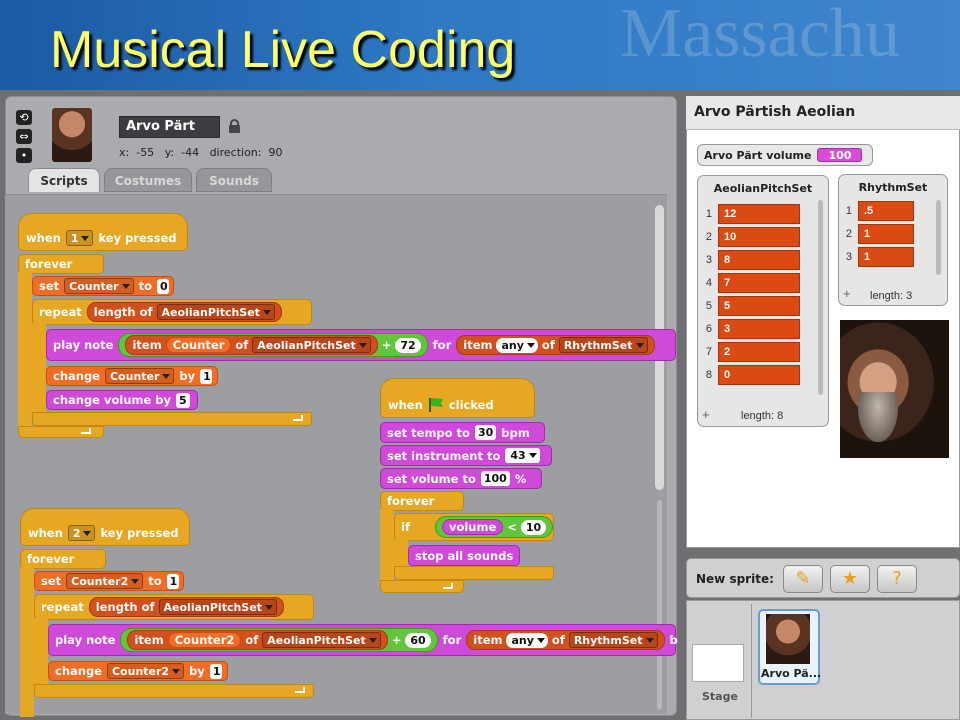 Image resolution: width=960 pixels, height=720 pixels. I want to click on list-row: 63, so click(750, 329).